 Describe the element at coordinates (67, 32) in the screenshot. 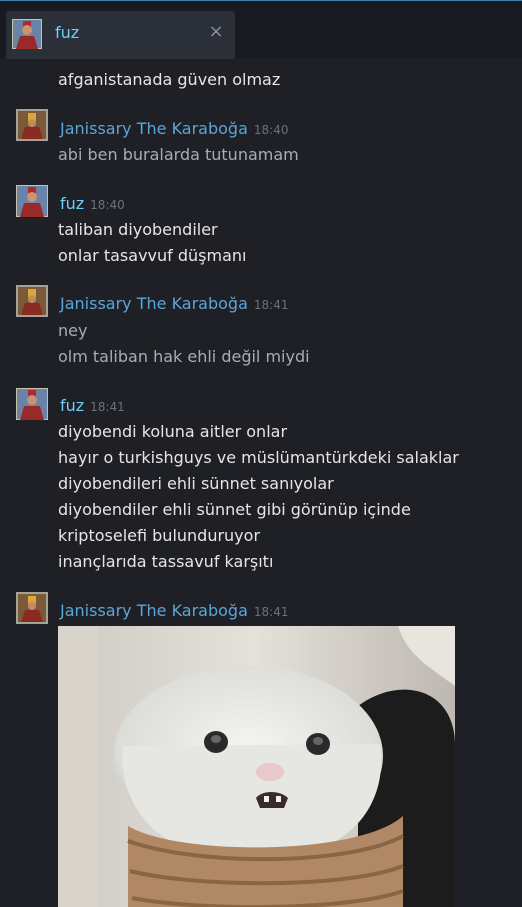

I see `tab-label: fuz` at that location.